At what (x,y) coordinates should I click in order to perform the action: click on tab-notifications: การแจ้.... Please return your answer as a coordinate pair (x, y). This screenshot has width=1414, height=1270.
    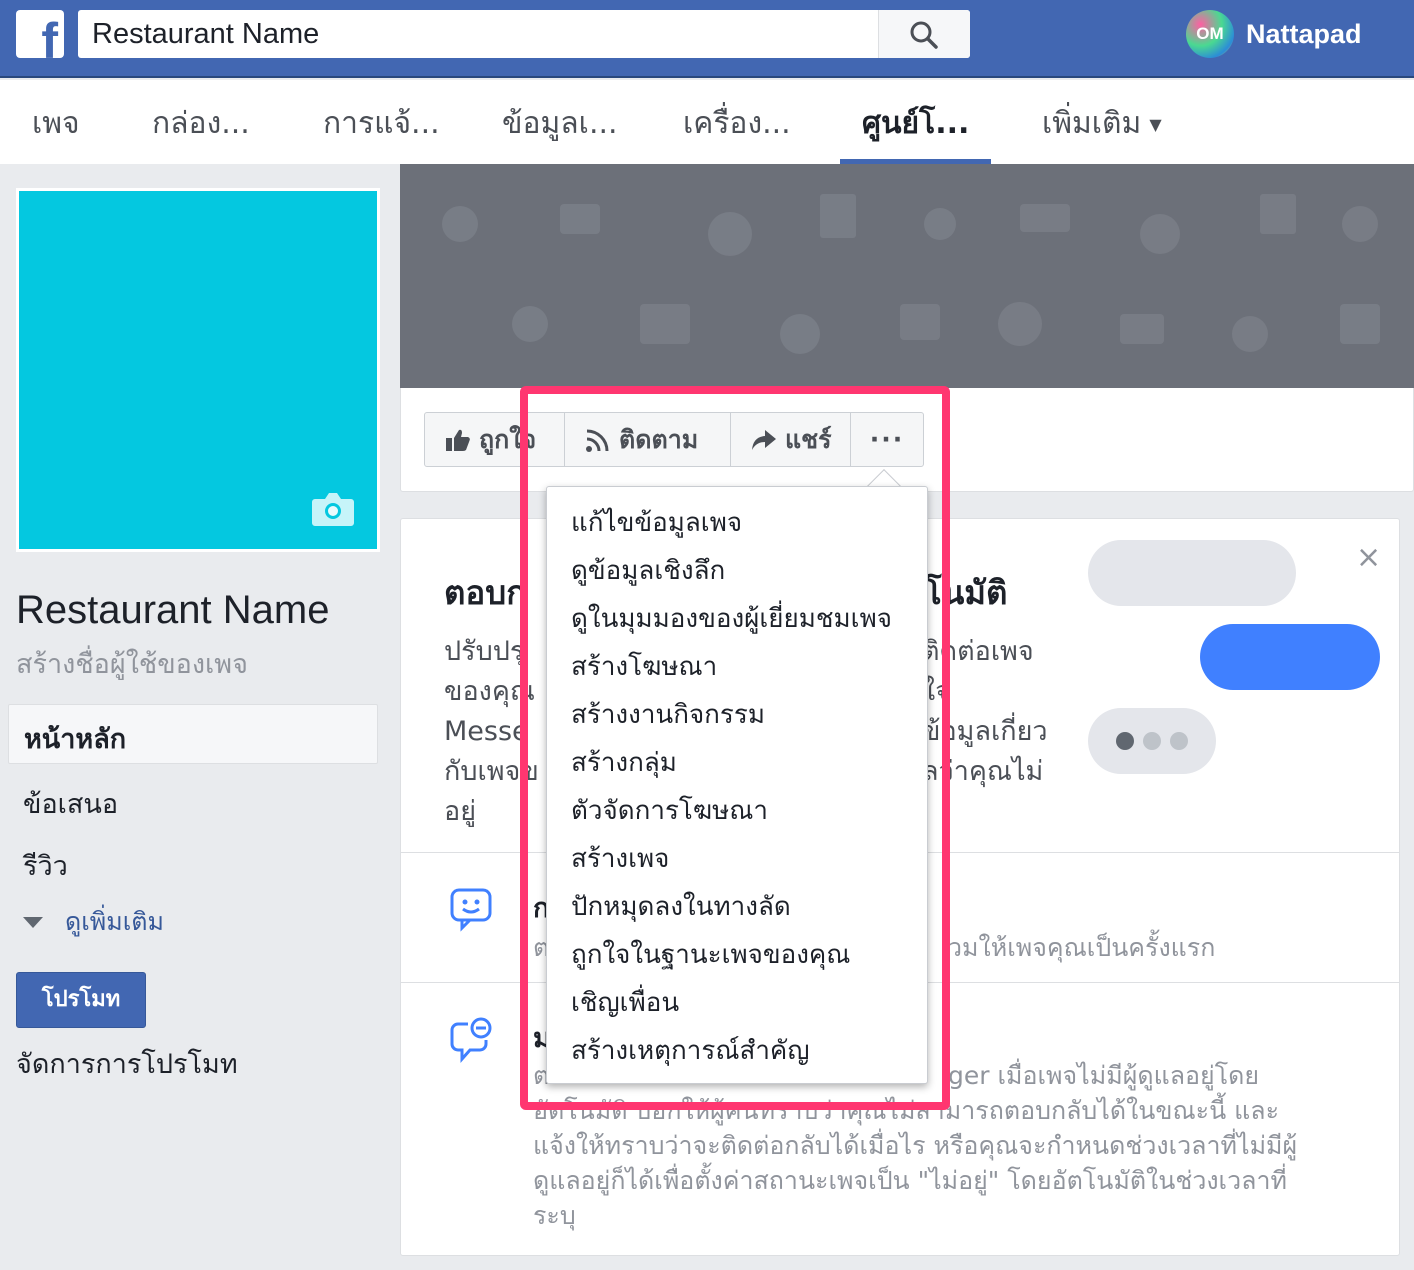
    Looking at the image, I should click on (381, 122).